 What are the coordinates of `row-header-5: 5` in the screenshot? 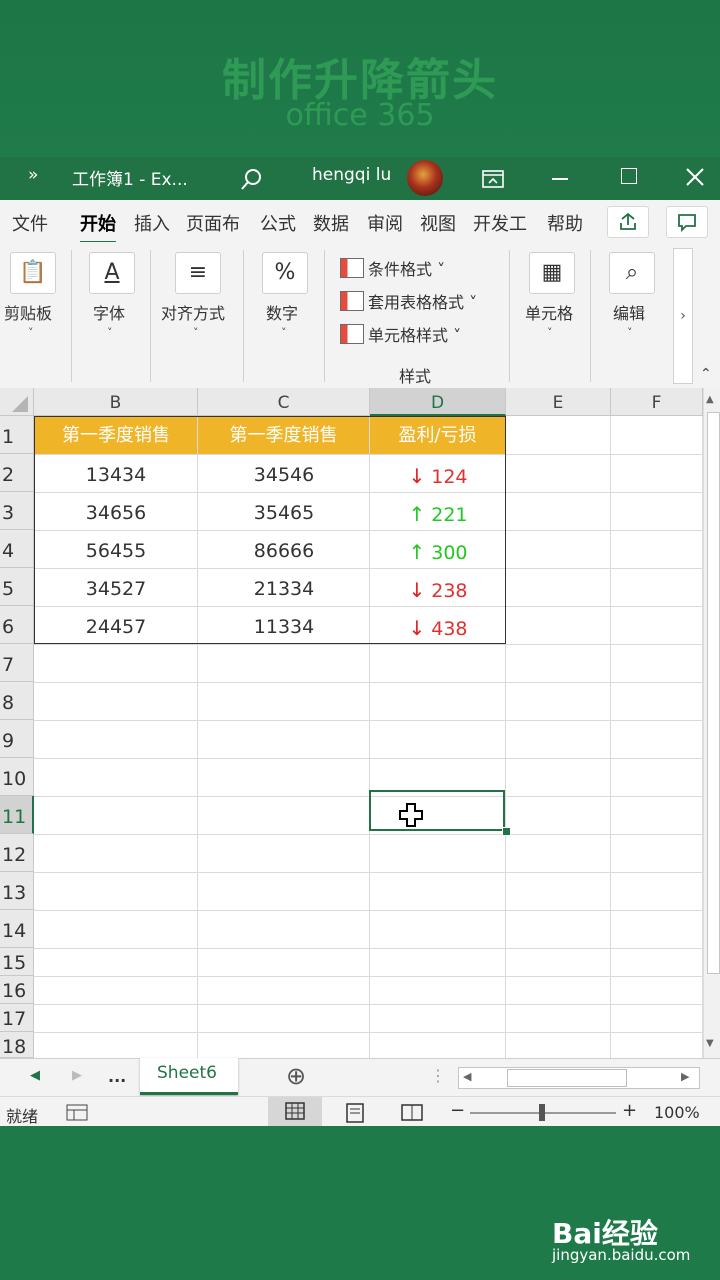 It's located at (17, 587).